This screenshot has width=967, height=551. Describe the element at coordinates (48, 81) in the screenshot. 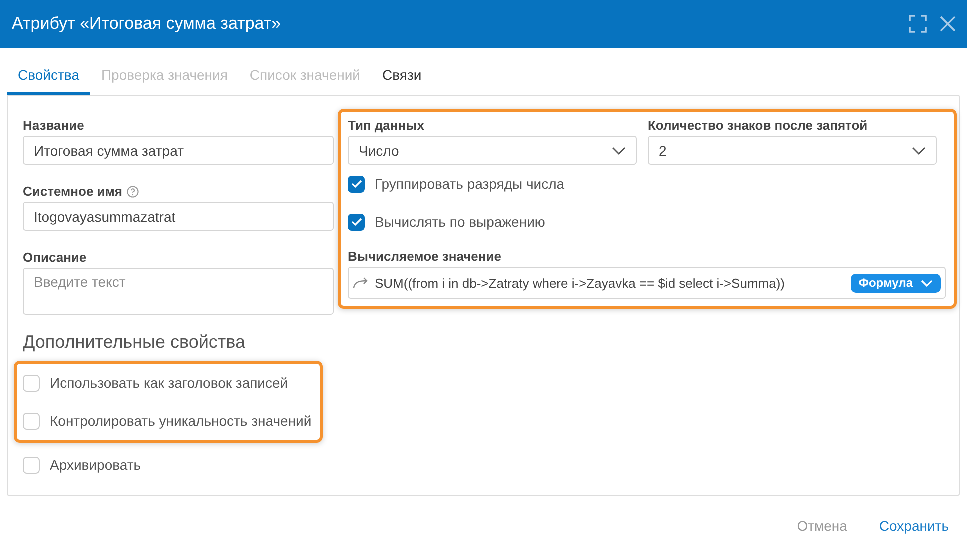

I see `tab: Свойства` at that location.